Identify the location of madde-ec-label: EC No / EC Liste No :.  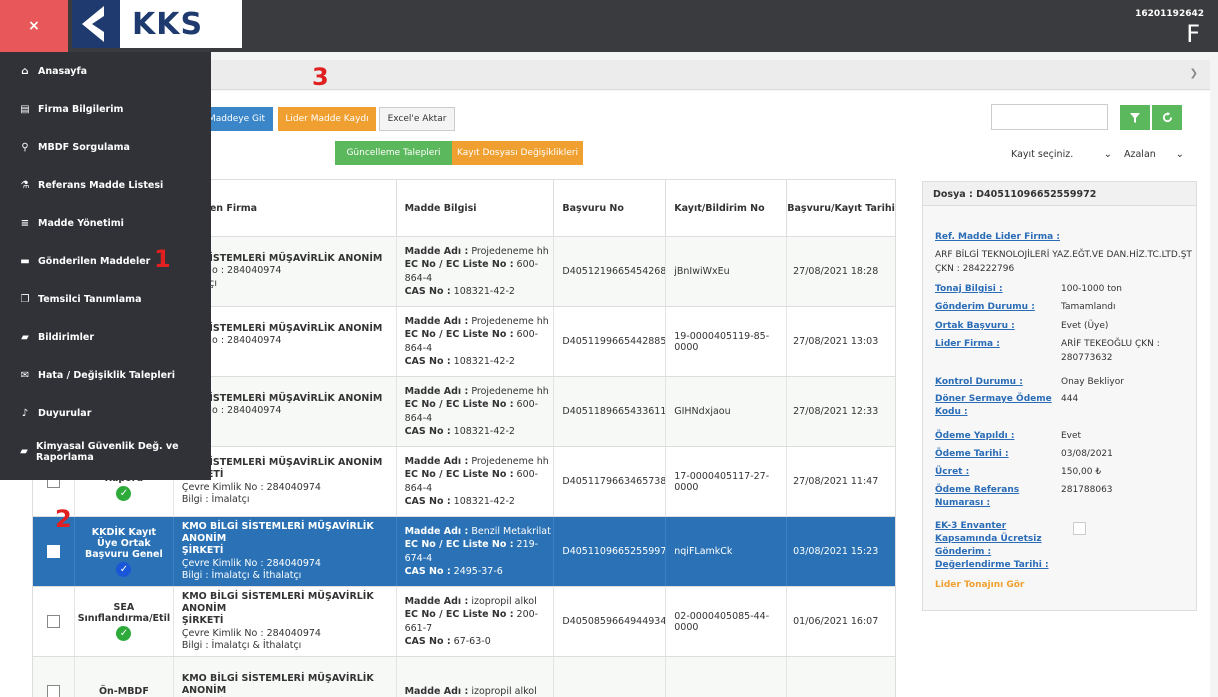
(459, 405).